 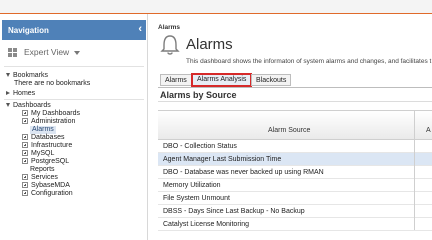 What do you see at coordinates (43, 153) in the screenshot?
I see `tree-item-label: MySQL` at bounding box center [43, 153].